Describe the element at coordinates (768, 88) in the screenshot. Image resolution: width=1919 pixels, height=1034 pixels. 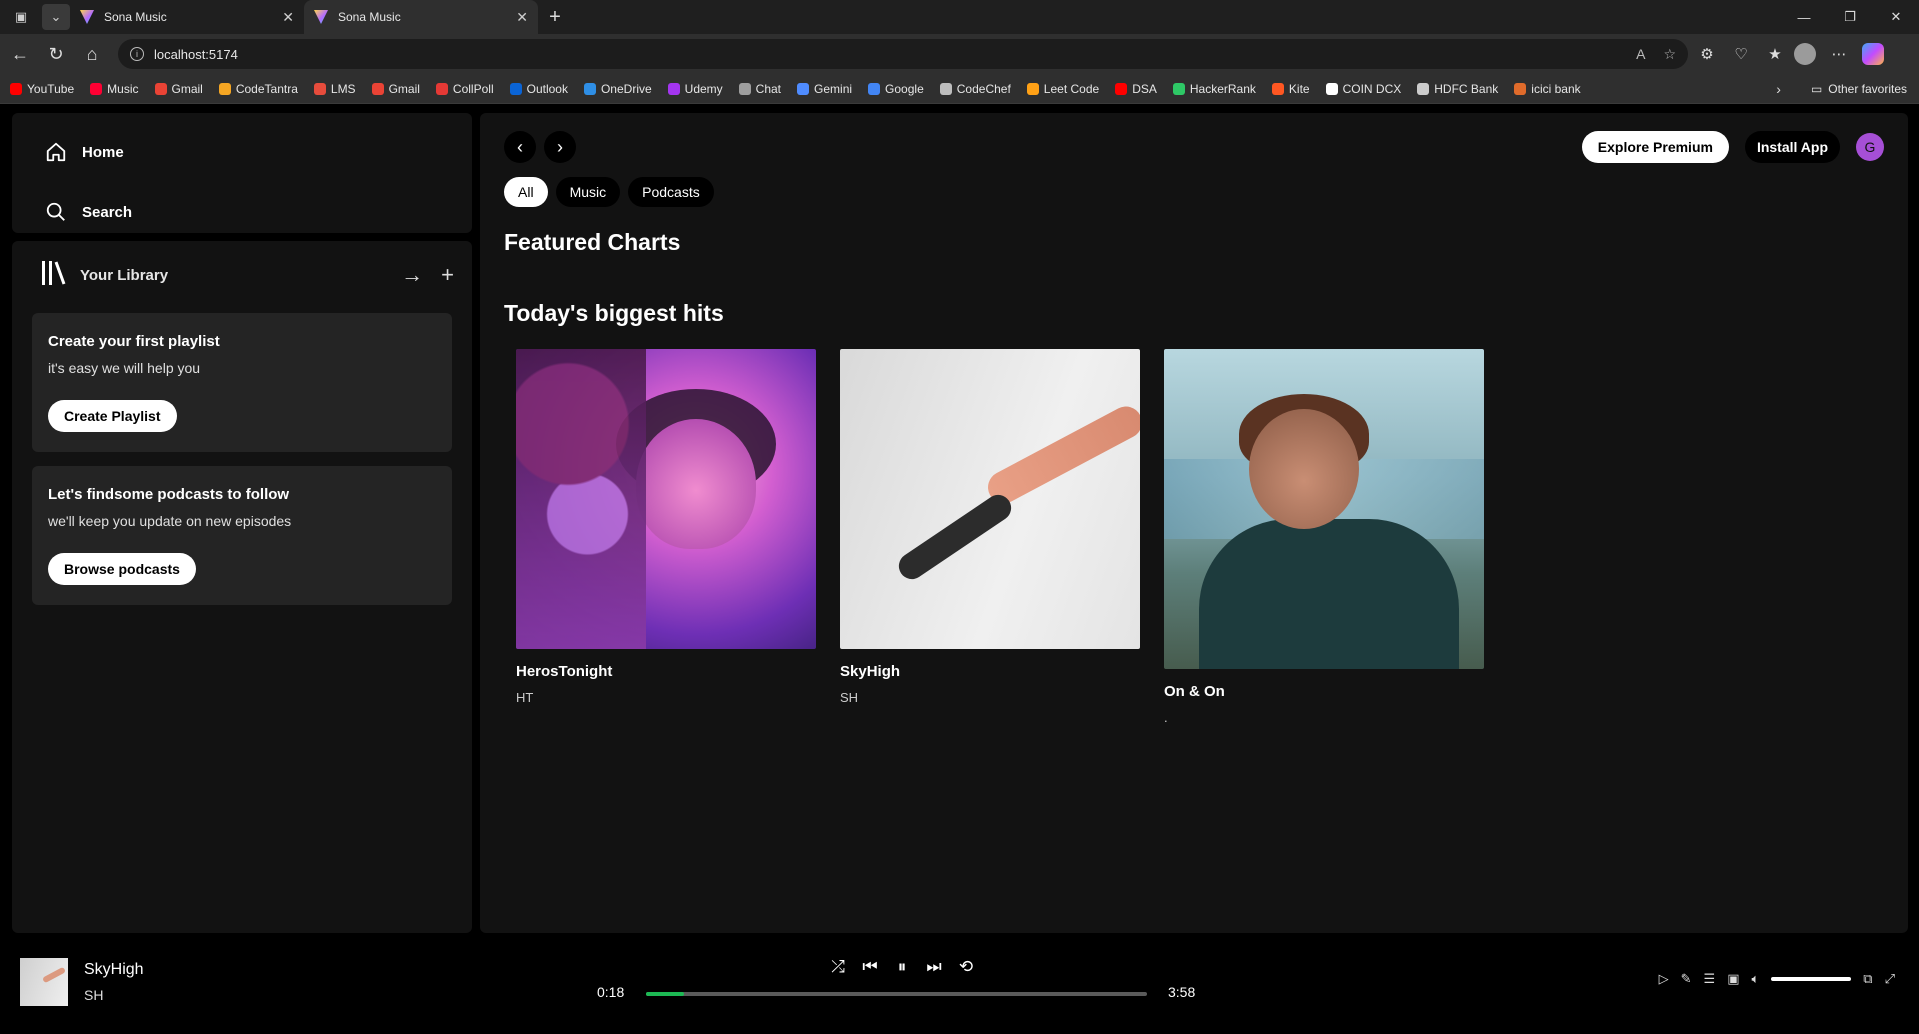
I see `bookmark-label: Chat` at that location.